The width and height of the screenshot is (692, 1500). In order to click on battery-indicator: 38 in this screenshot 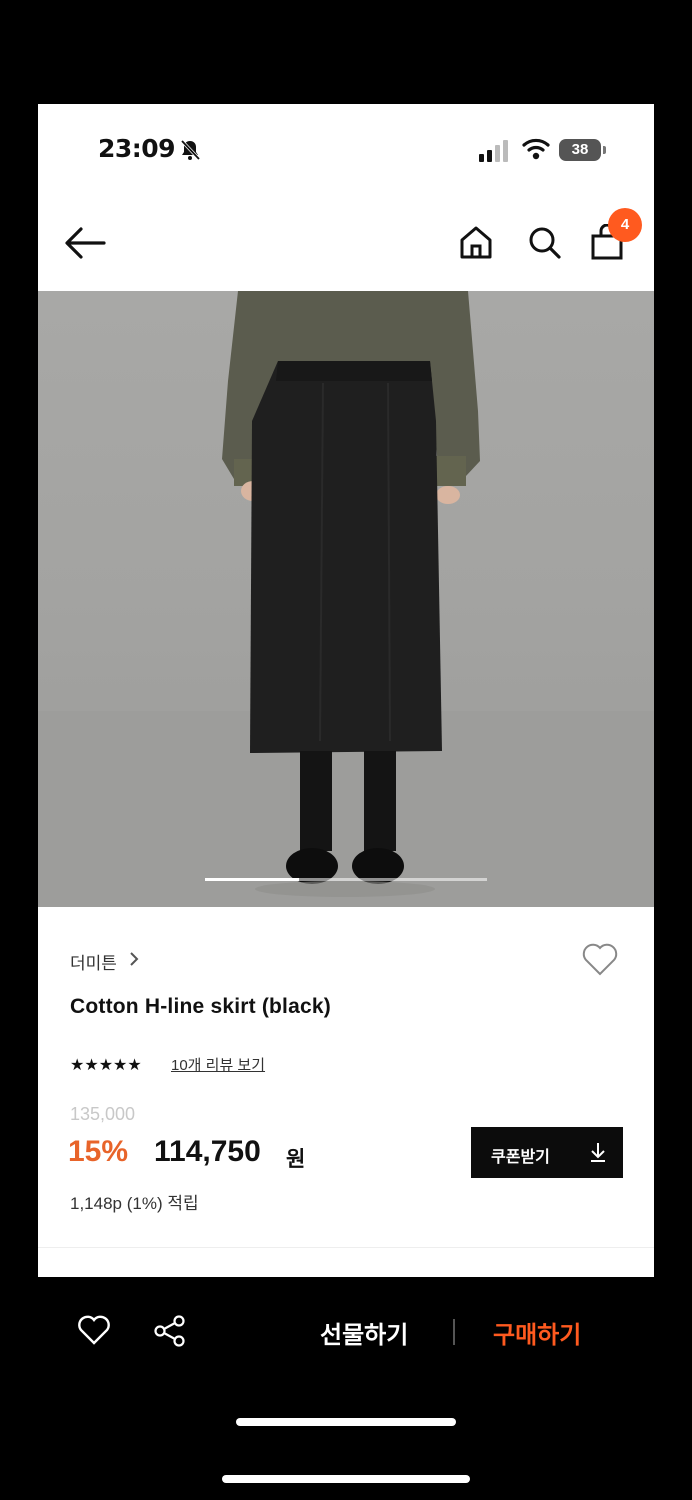, I will do `click(582, 150)`.